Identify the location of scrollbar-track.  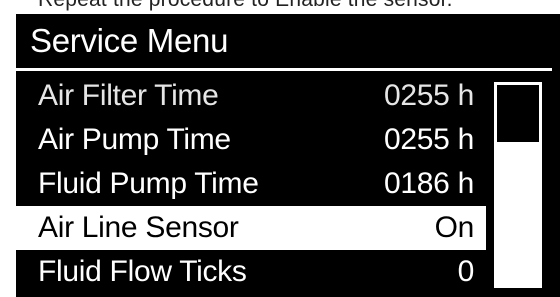
(518, 215).